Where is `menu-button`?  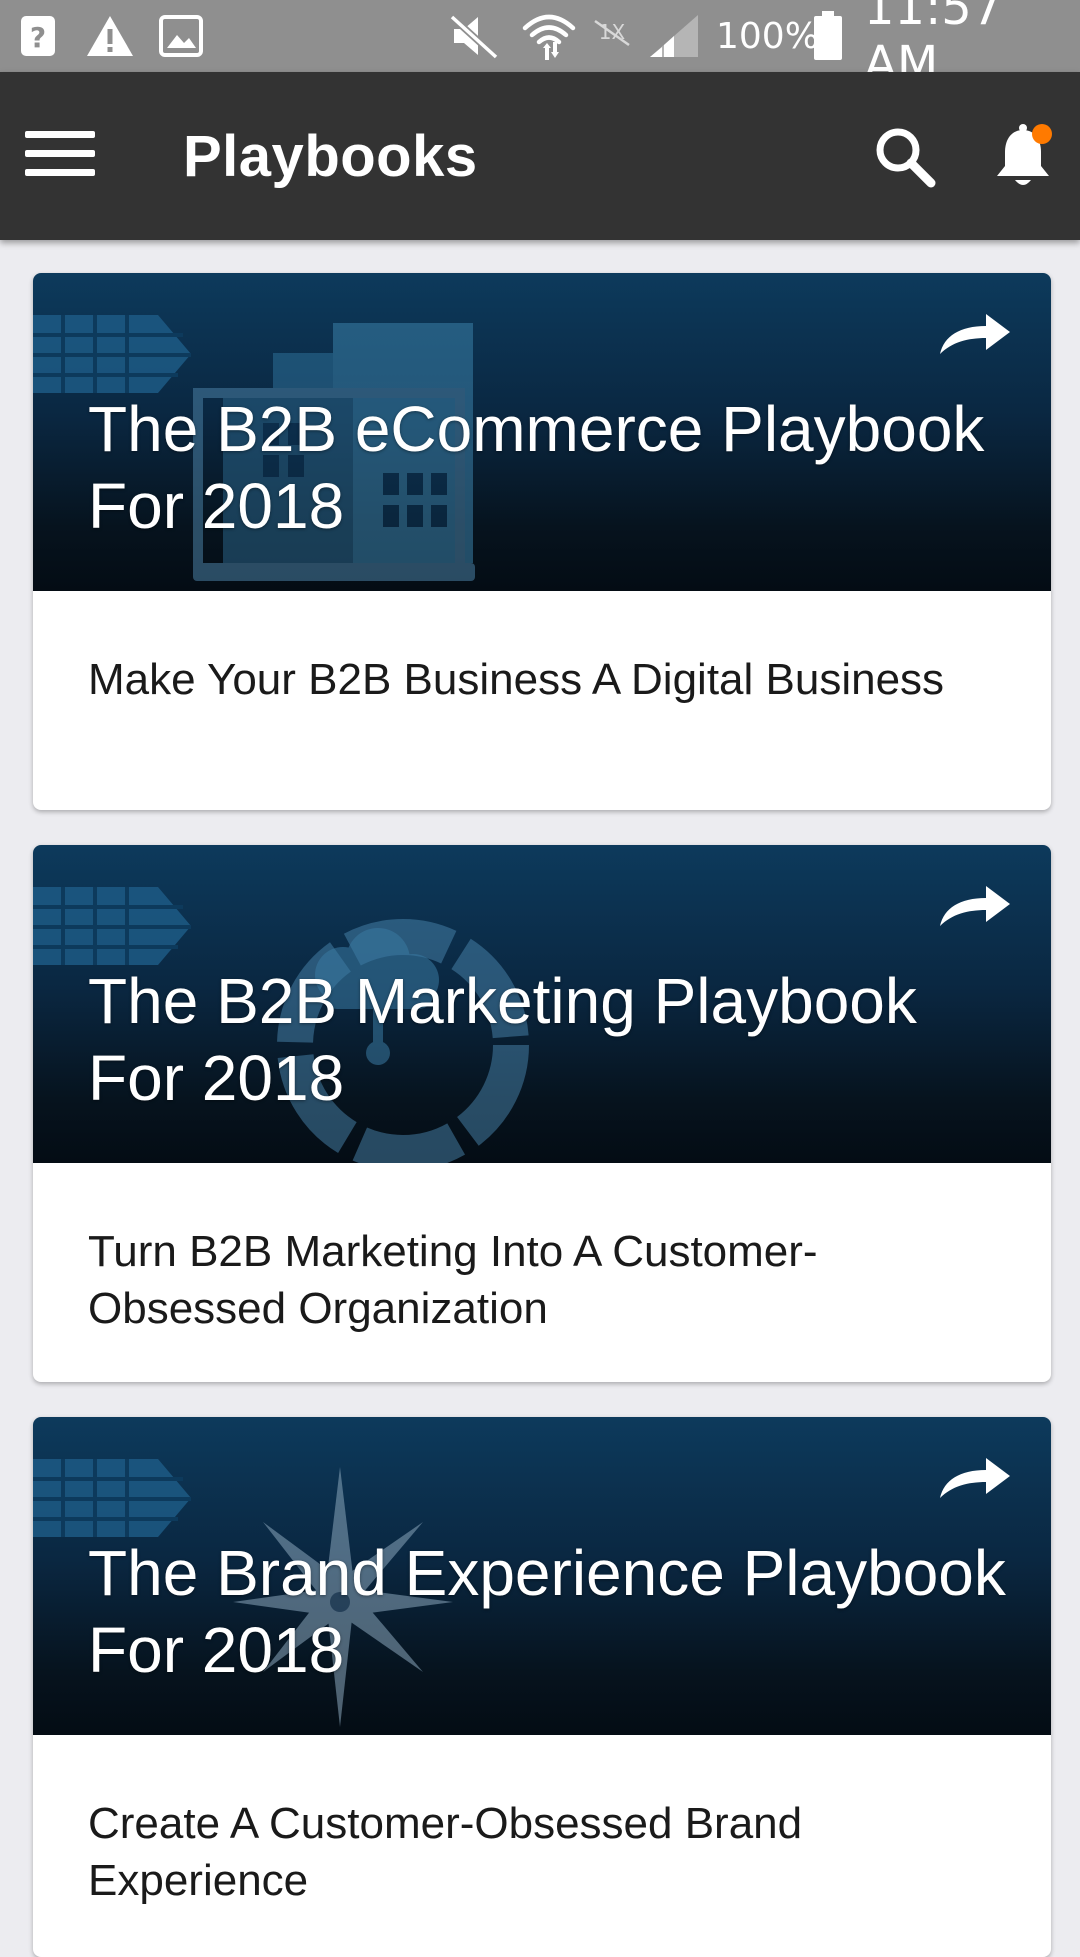
menu-button is located at coordinates (60, 156).